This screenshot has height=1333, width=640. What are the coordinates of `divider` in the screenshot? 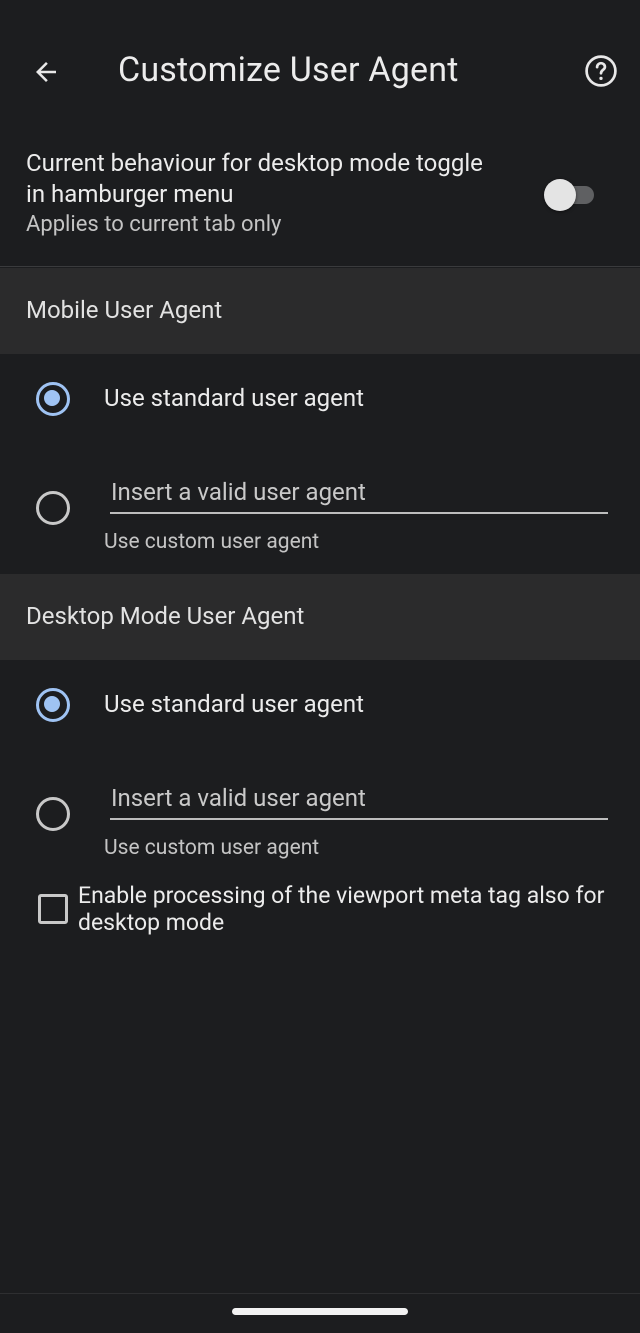 It's located at (320, 266).